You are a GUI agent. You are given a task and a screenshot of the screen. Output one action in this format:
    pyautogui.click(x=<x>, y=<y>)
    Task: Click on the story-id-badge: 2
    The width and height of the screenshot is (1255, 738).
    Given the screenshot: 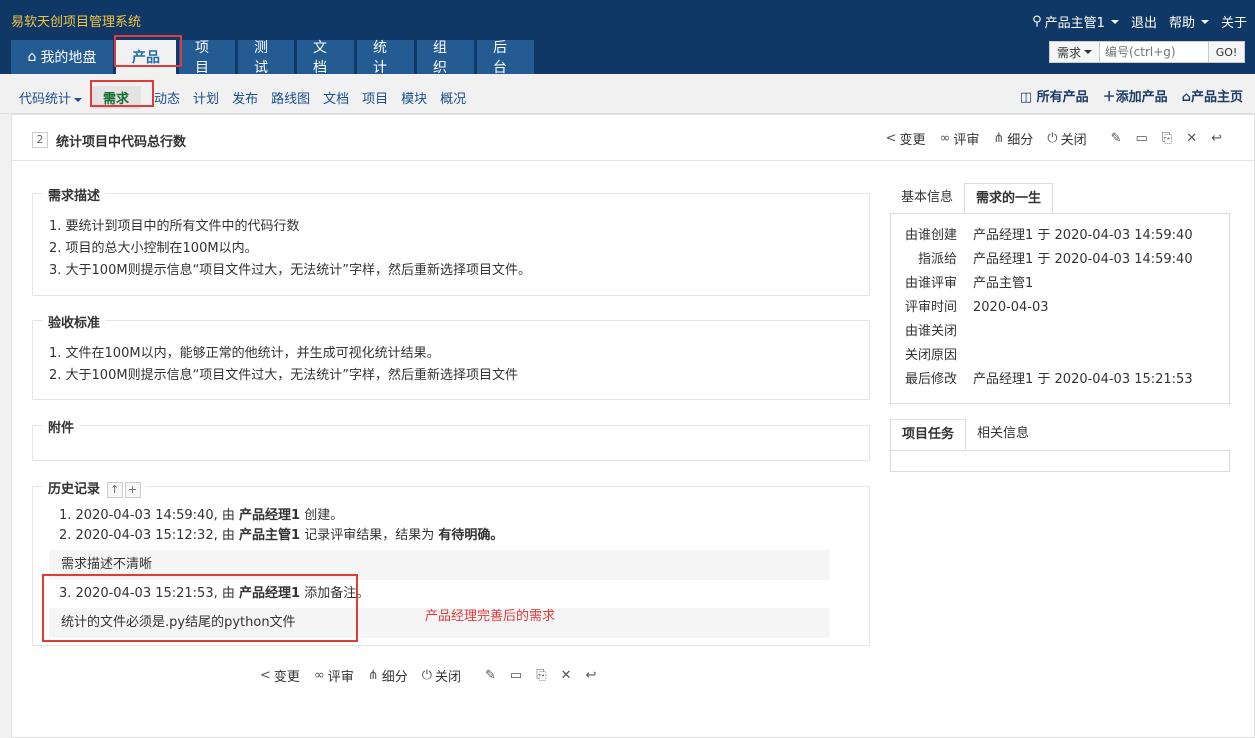 What is the action you would take?
    pyautogui.click(x=40, y=140)
    